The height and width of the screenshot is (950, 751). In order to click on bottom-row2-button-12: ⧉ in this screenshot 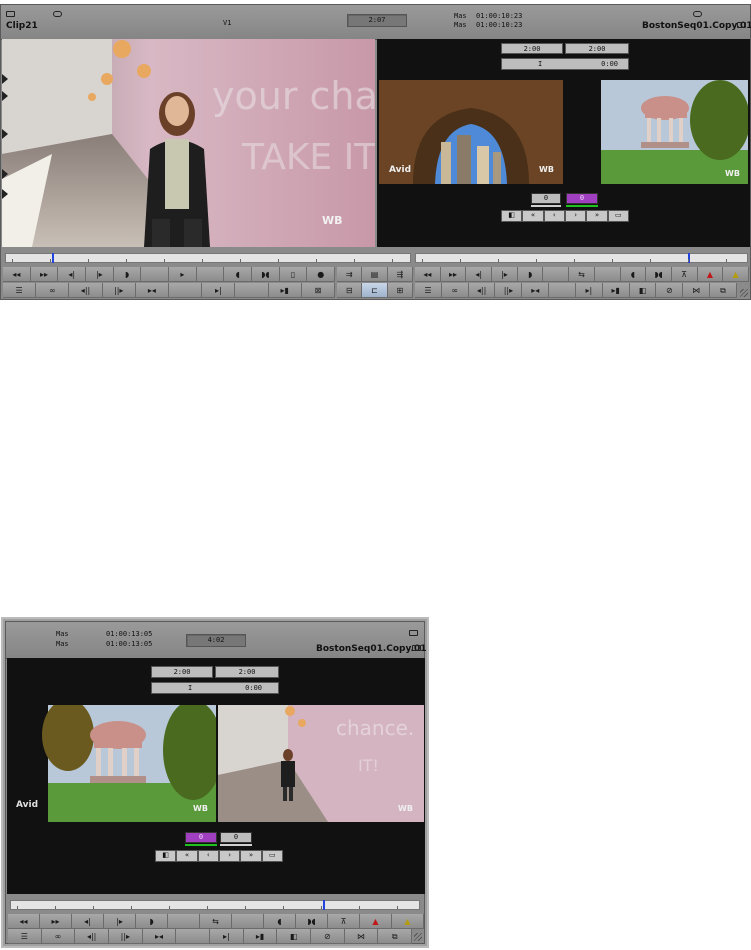, I will do `click(395, 936)`.